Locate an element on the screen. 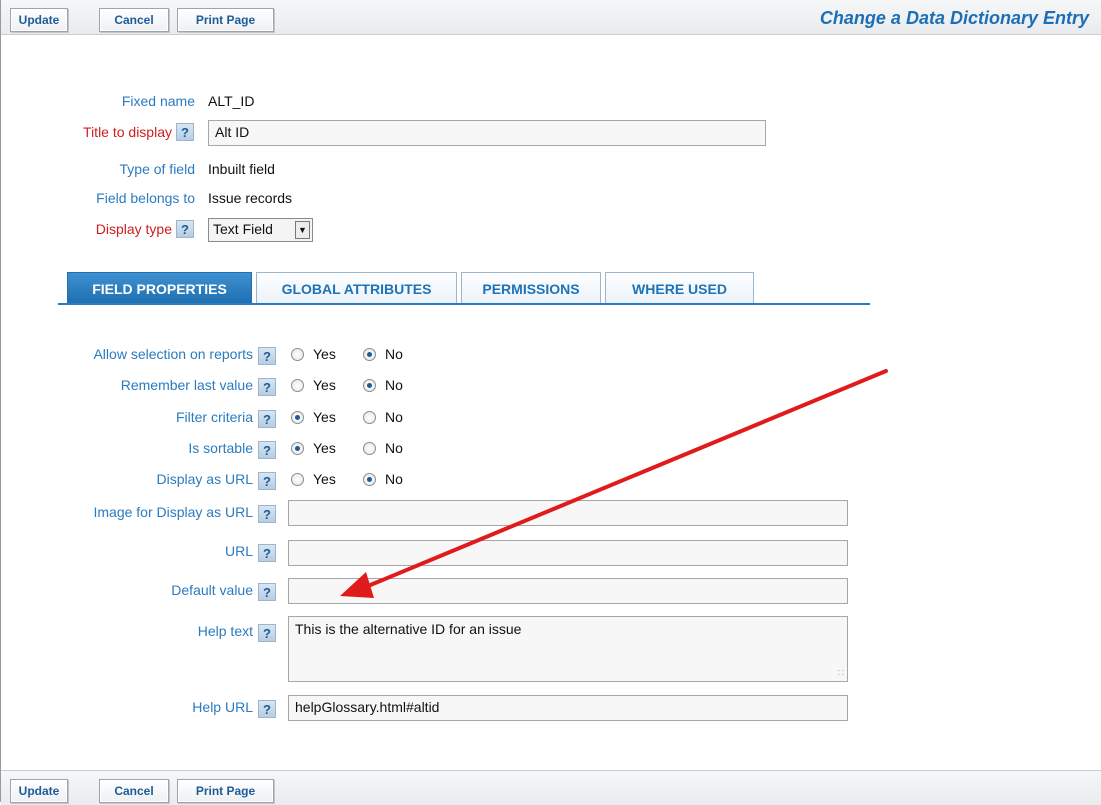 The height and width of the screenshot is (805, 1101). bottom-toolbar: Update Cancel Print Page is located at coordinates (551, 787).